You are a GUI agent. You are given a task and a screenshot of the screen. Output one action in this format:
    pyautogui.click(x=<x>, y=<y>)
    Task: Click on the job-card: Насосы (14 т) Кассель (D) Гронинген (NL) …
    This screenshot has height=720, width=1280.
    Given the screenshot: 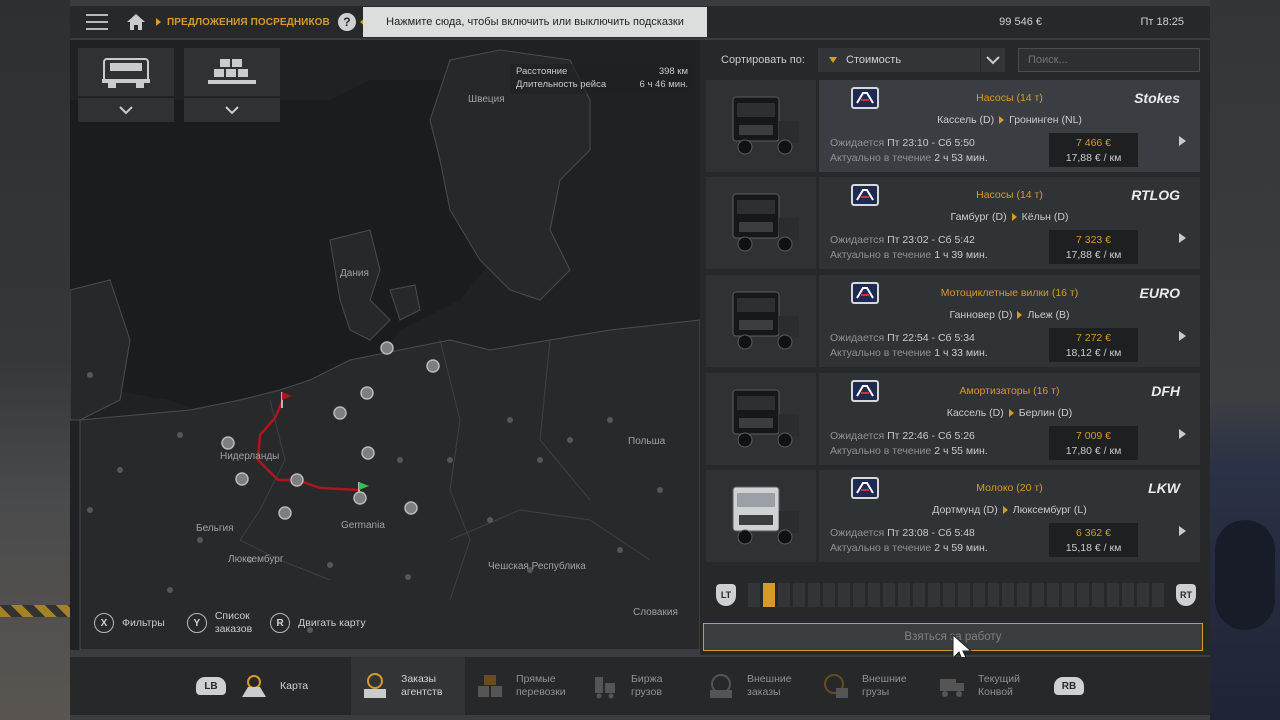 What is the action you would take?
    pyautogui.click(x=1009, y=126)
    